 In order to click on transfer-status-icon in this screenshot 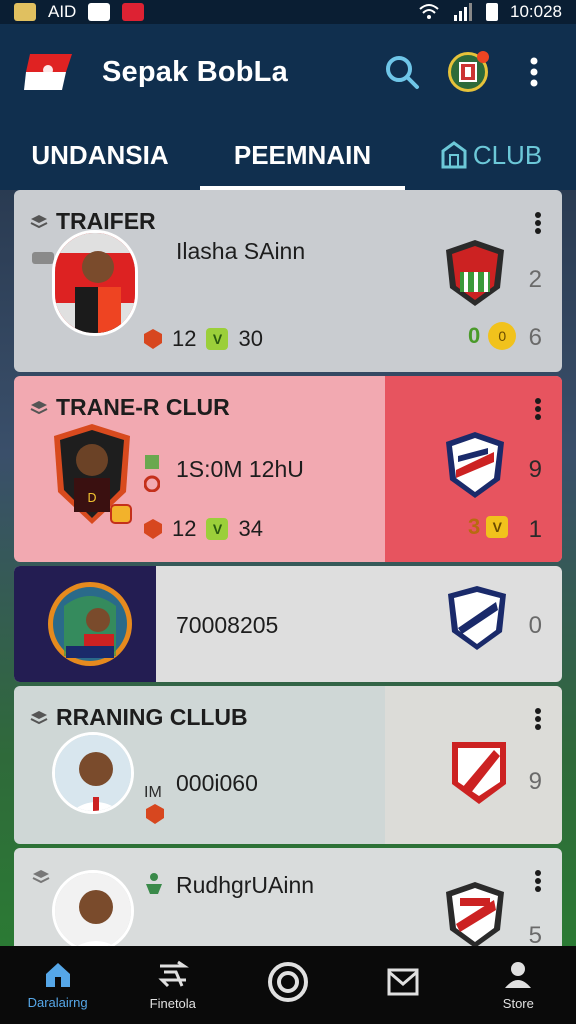, I will do `click(152, 473)`.